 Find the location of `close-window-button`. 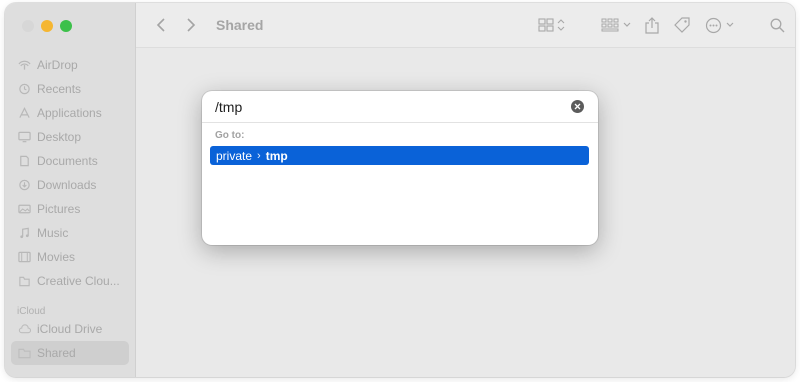

close-window-button is located at coordinates (28, 26).